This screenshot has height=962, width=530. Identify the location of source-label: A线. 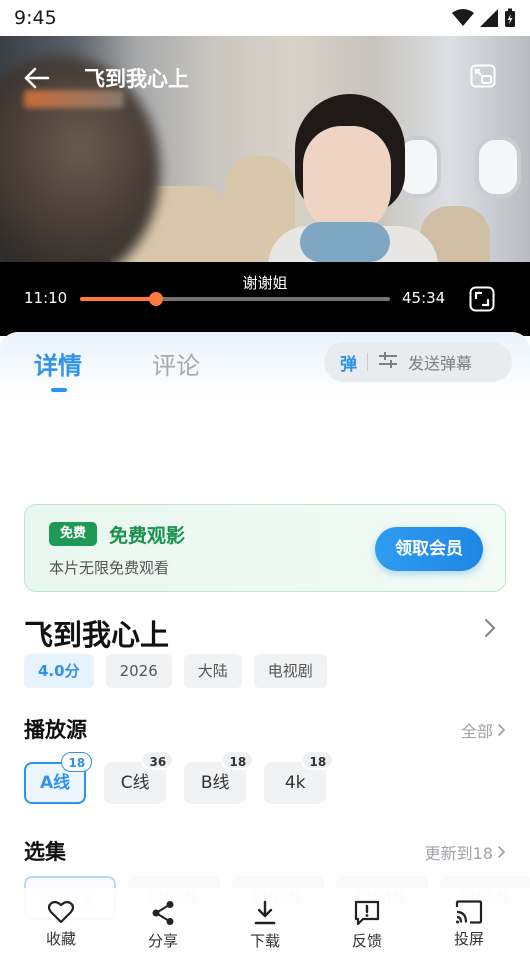
(55, 783).